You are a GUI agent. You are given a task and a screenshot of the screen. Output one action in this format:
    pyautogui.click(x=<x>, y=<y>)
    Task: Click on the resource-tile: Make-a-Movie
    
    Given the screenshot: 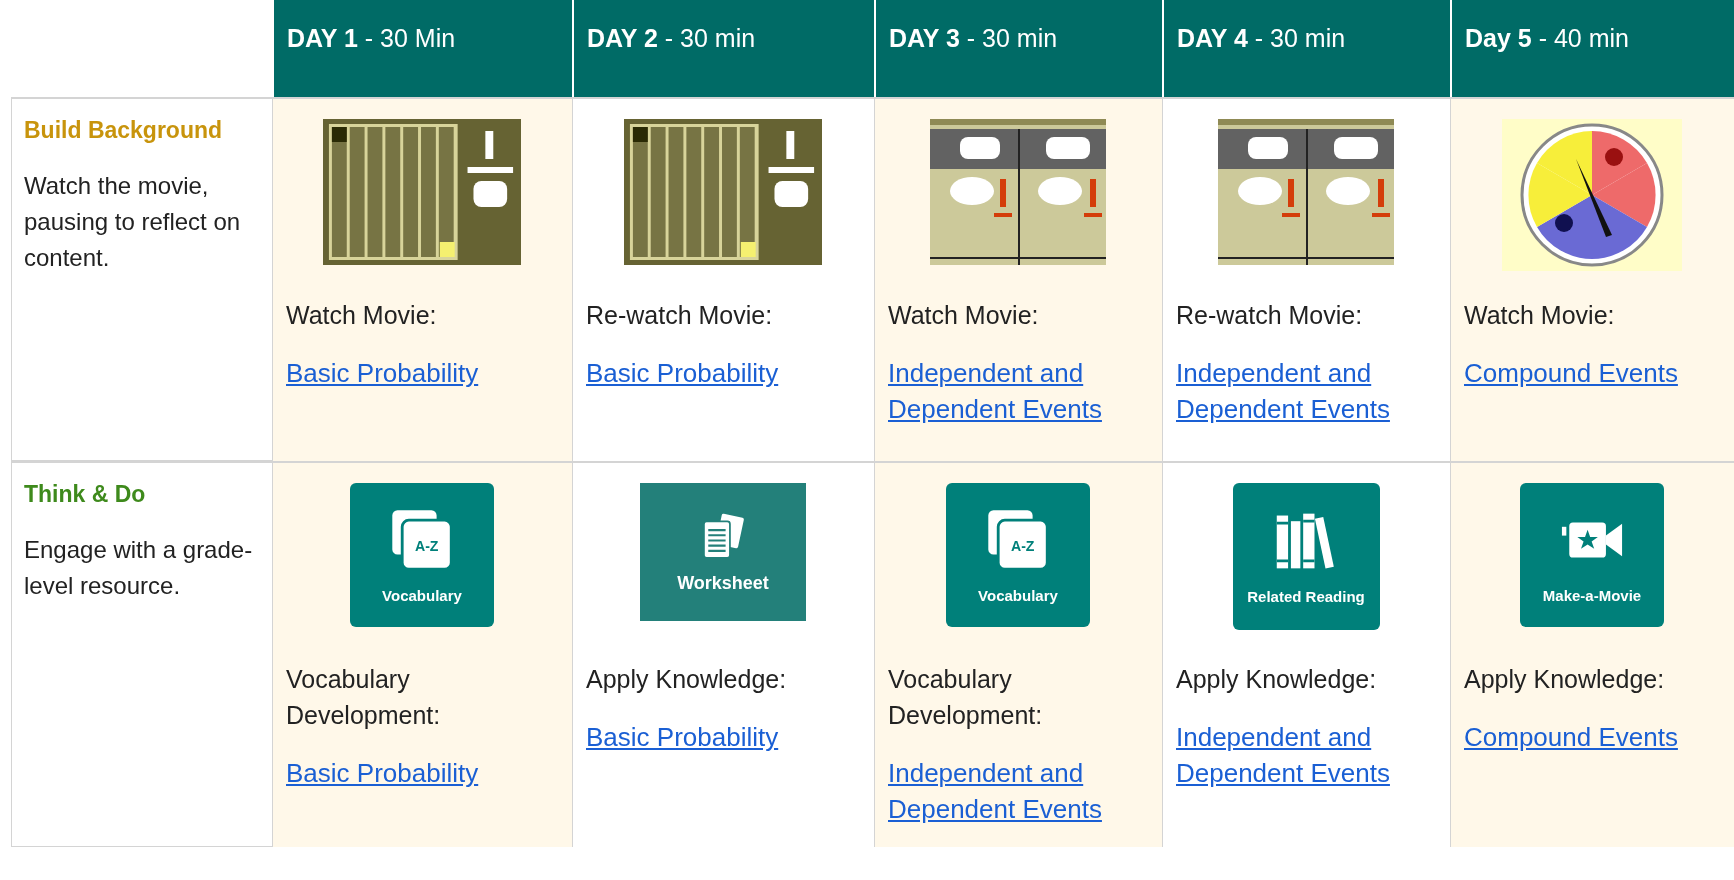 What is the action you would take?
    pyautogui.click(x=1592, y=555)
    